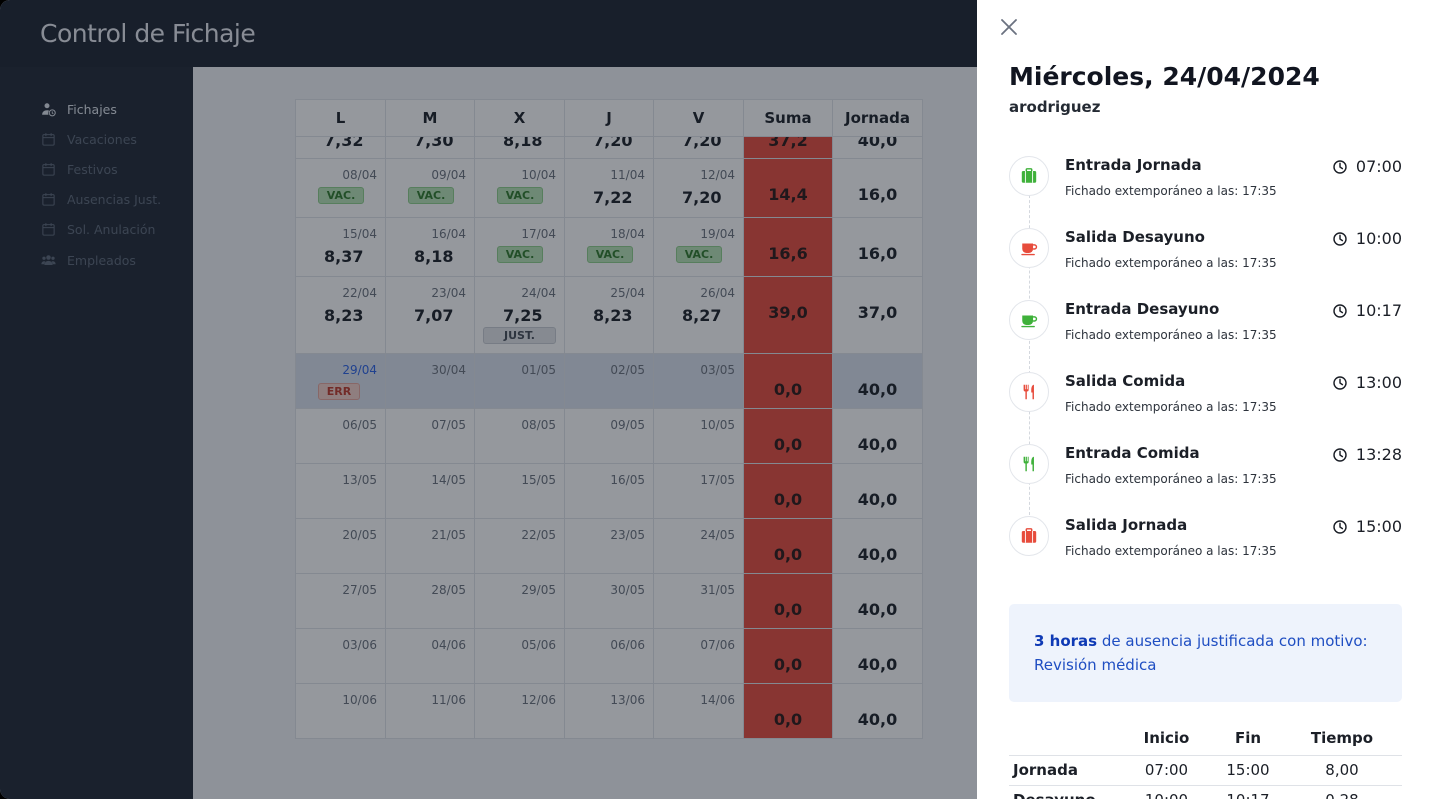 This screenshot has height=799, width=1437. I want to click on summary-row-label: Jornada, so click(1064, 769).